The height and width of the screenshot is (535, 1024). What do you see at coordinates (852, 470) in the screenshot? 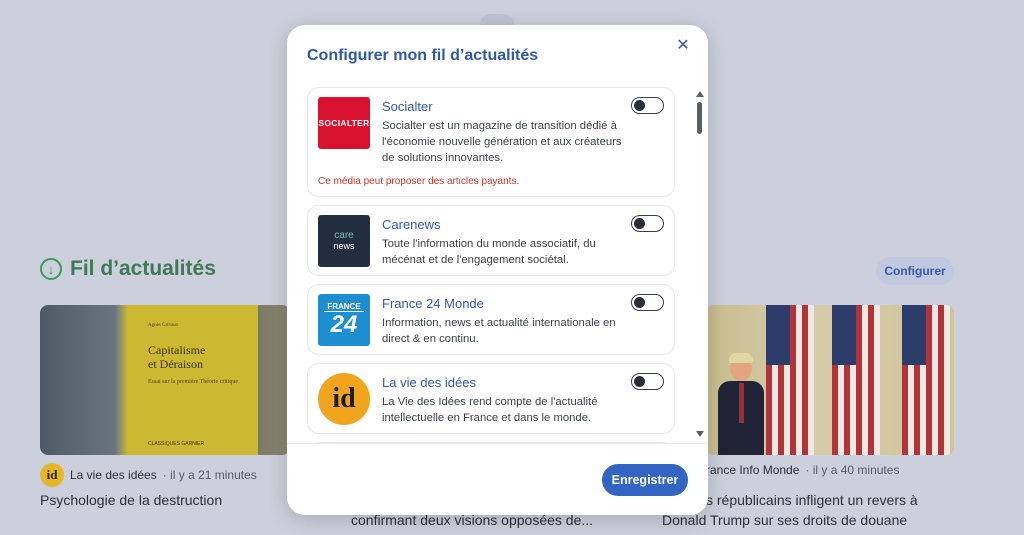
I see `article-time: · il y a 40 minutes` at bounding box center [852, 470].